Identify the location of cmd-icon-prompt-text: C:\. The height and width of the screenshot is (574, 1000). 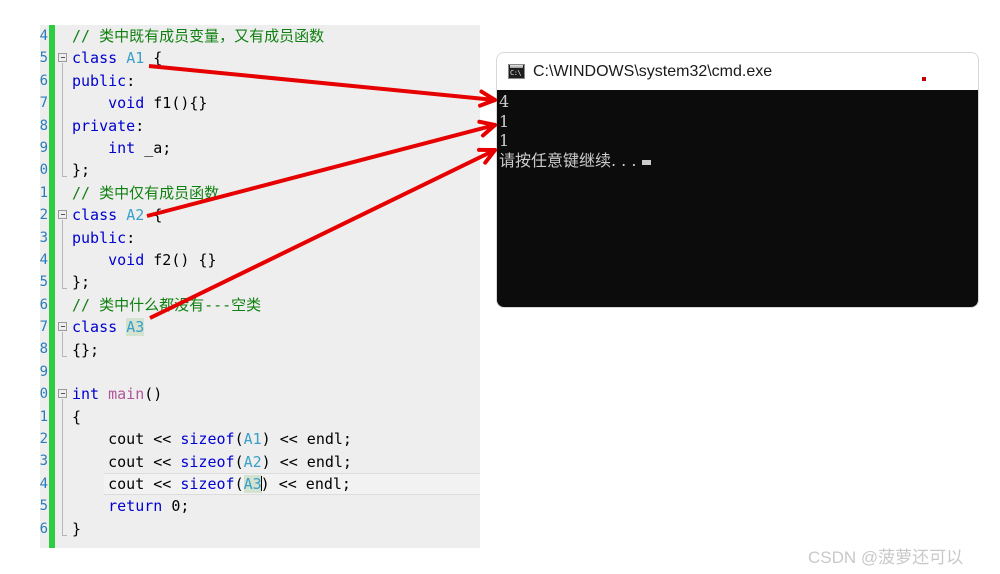
(516, 73).